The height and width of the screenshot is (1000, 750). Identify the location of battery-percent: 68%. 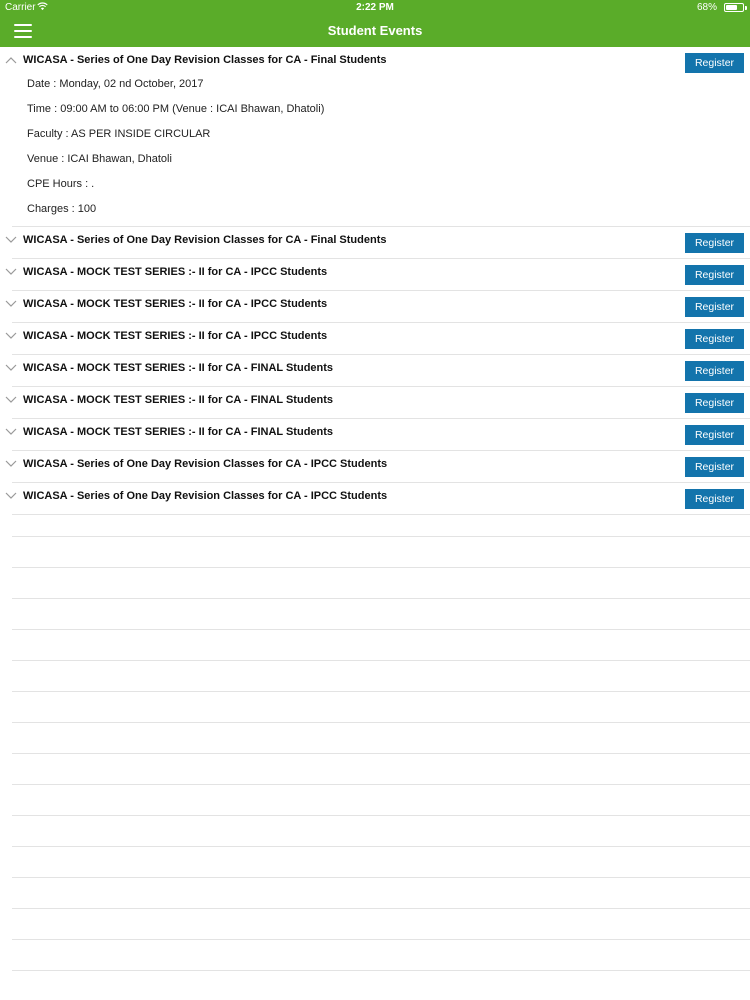
(706, 7).